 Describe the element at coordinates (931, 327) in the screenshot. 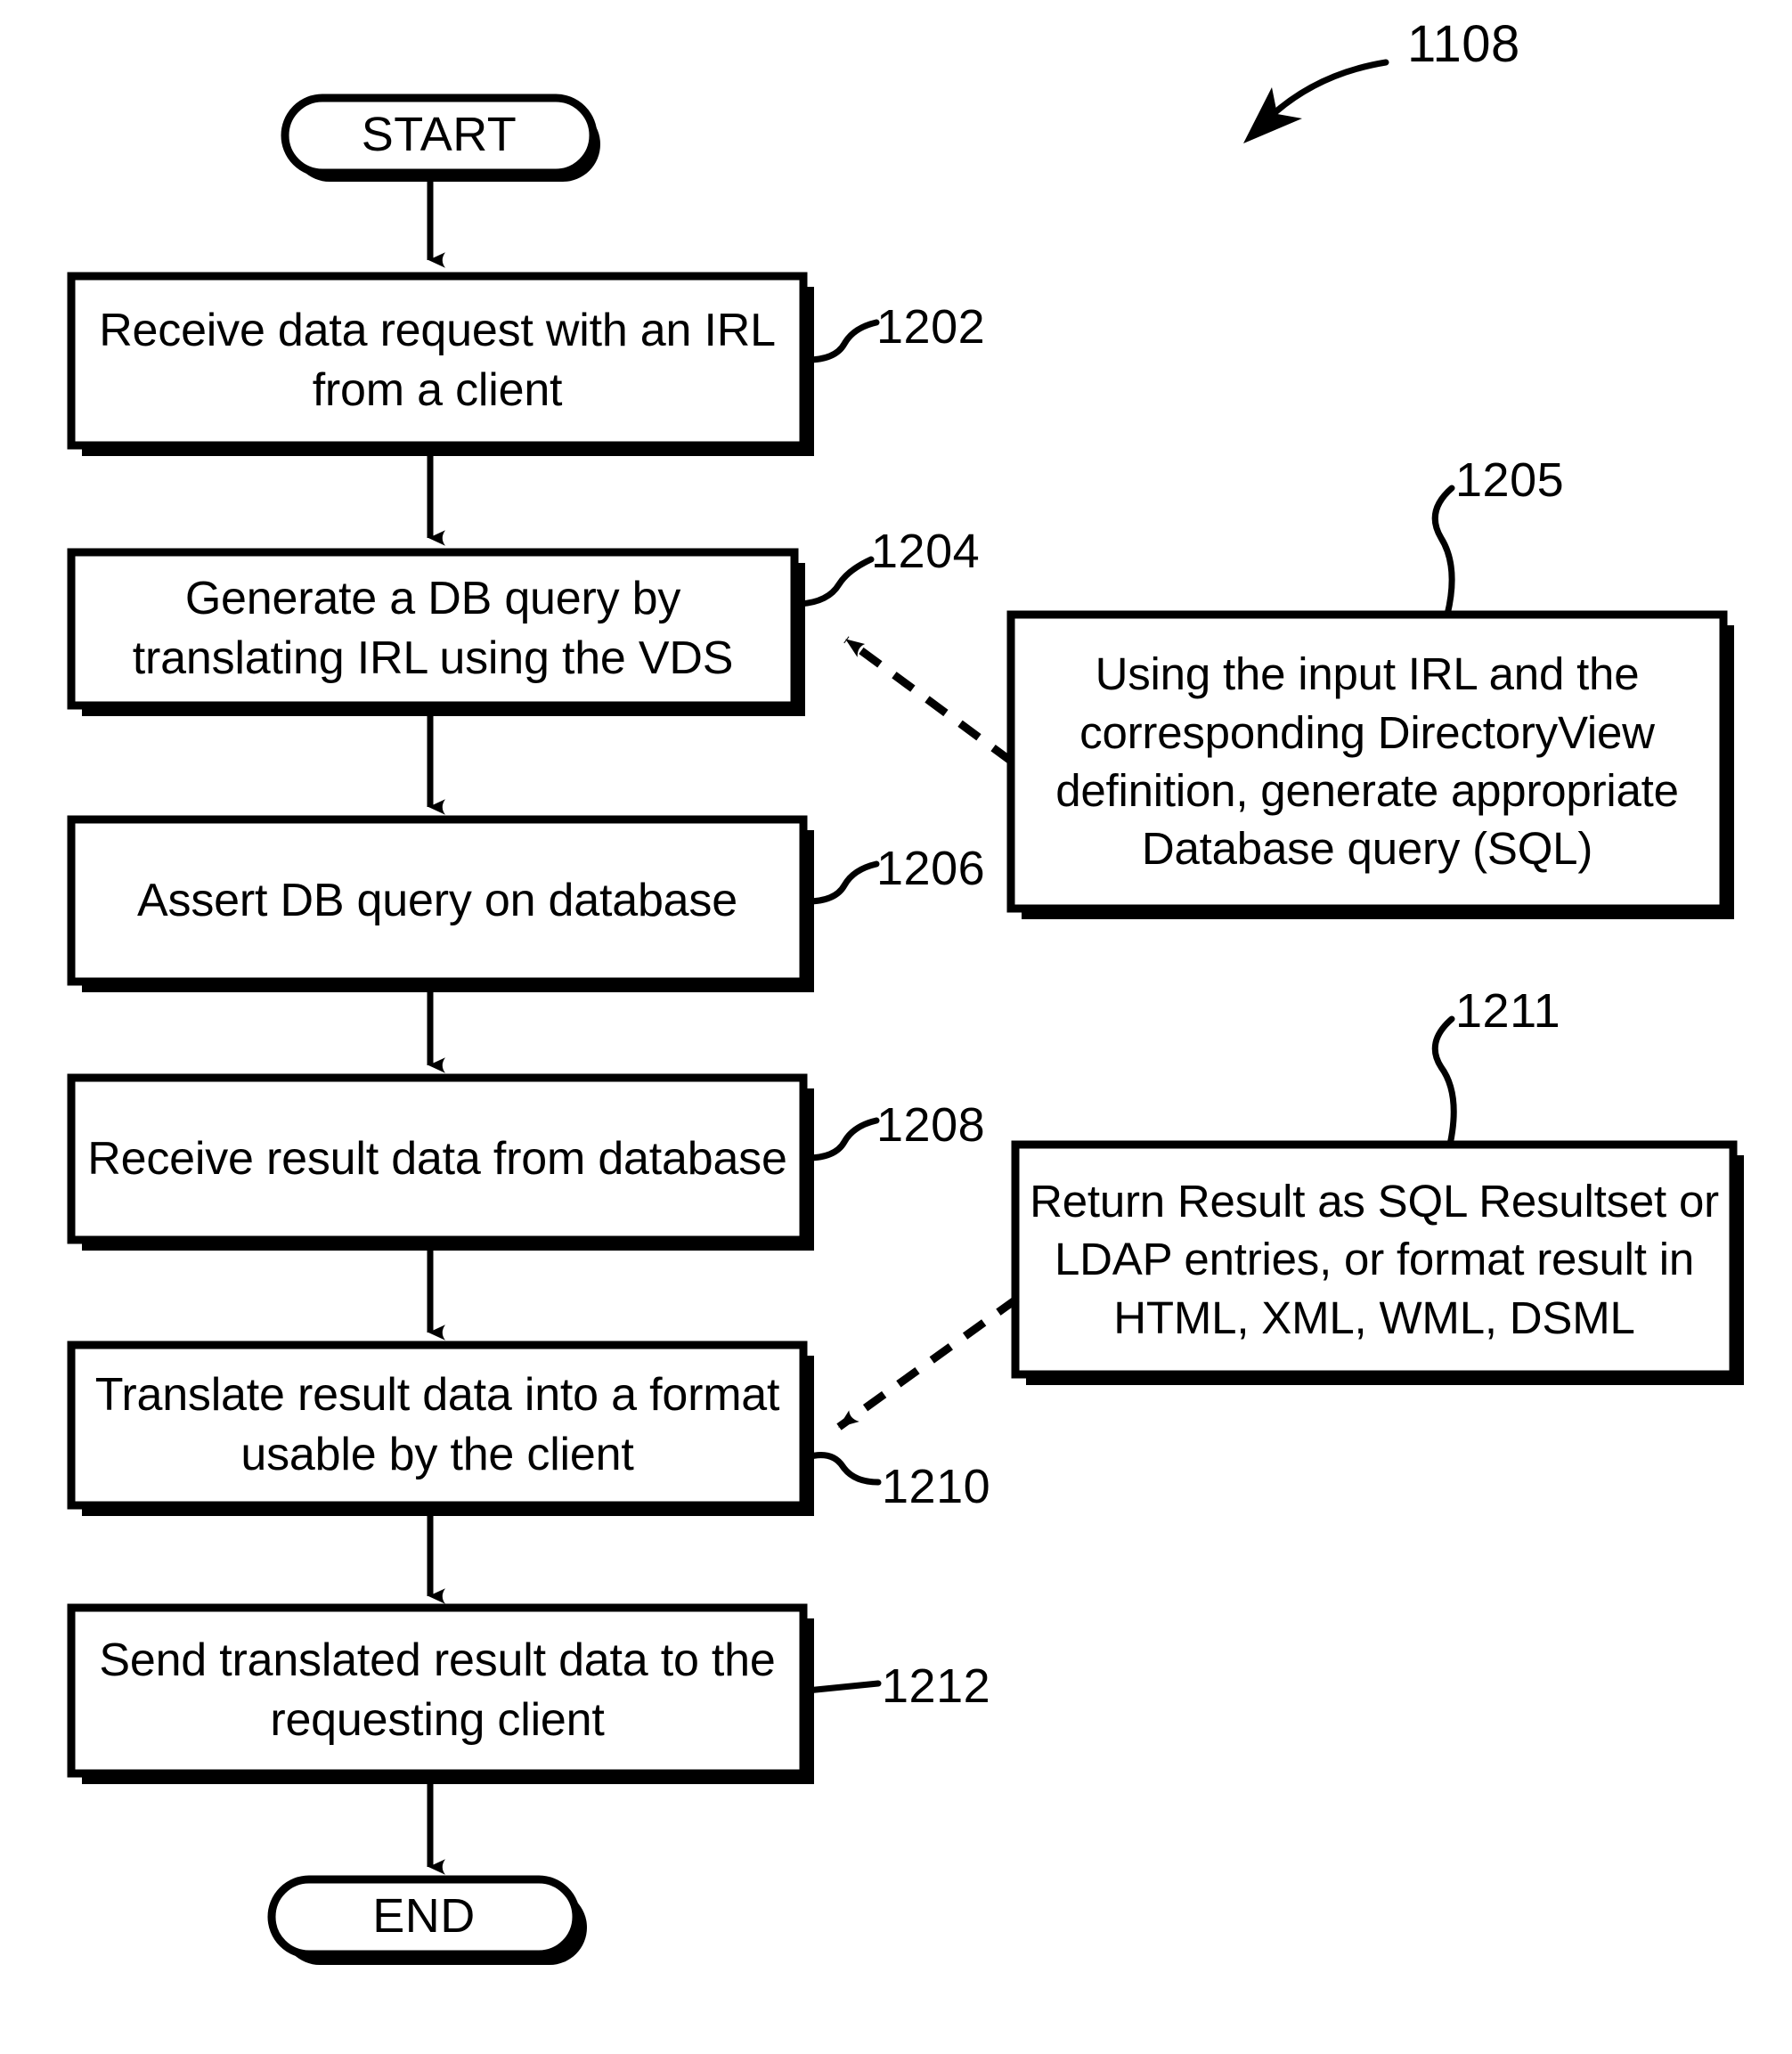

I see `ref-number-1202: 1202` at that location.